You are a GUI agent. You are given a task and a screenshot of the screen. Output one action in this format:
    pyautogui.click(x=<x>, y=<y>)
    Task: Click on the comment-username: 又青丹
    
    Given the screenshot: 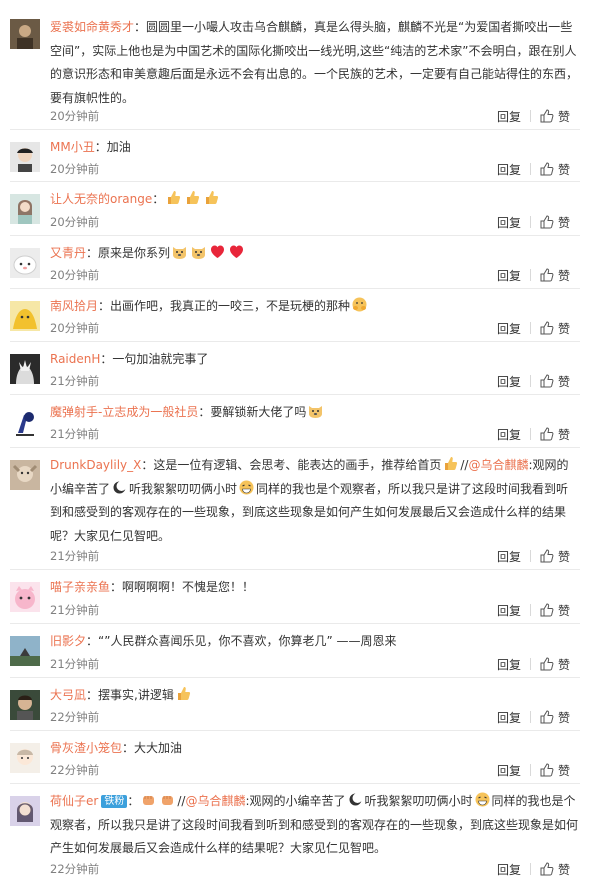 What is the action you would take?
    pyautogui.click(x=68, y=253)
    